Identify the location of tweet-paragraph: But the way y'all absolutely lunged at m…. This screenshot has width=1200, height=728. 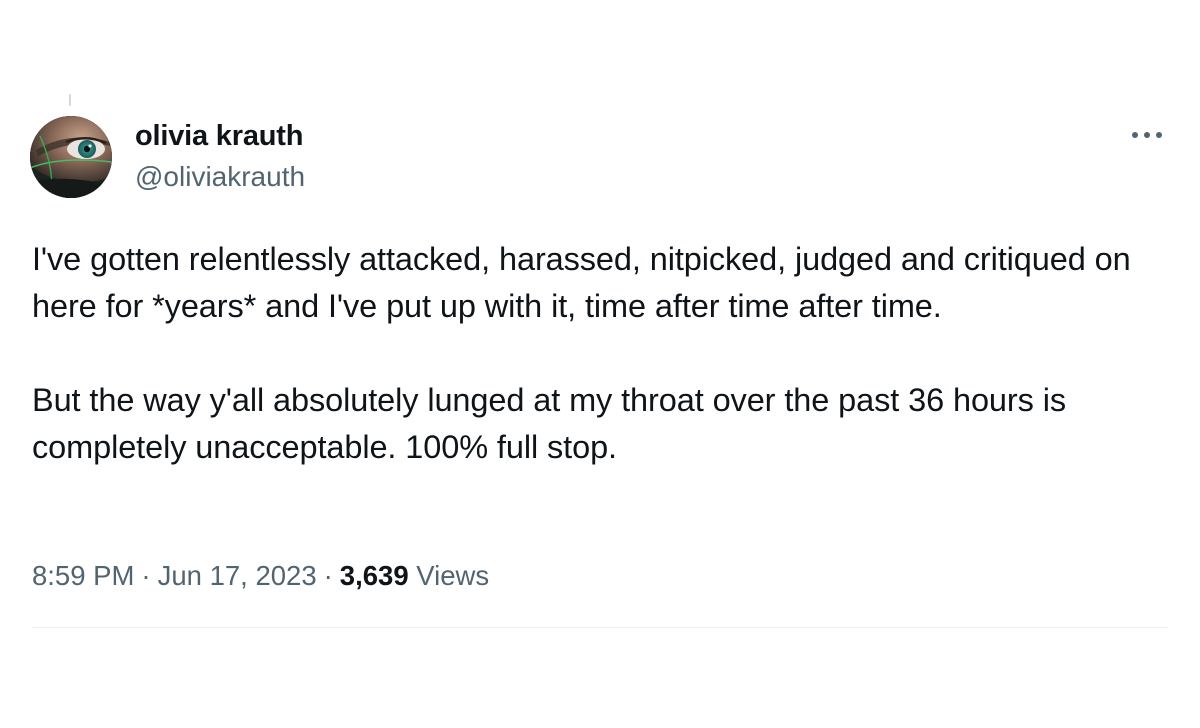
(549, 423).